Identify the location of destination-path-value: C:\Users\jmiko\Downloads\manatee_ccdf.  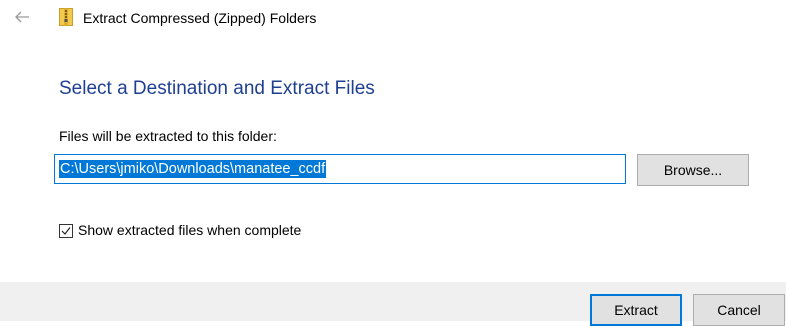
(193, 169).